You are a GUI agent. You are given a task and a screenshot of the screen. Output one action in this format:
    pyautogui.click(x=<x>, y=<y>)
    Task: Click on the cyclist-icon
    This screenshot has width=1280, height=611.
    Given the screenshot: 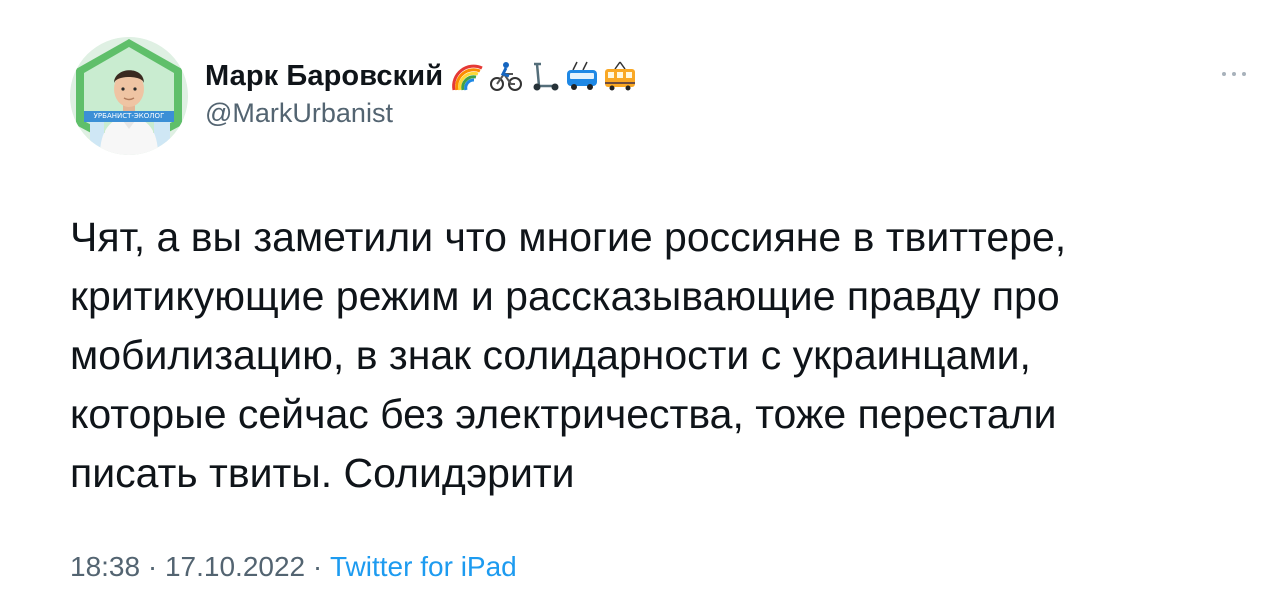 What is the action you would take?
    pyautogui.click(x=506, y=76)
    